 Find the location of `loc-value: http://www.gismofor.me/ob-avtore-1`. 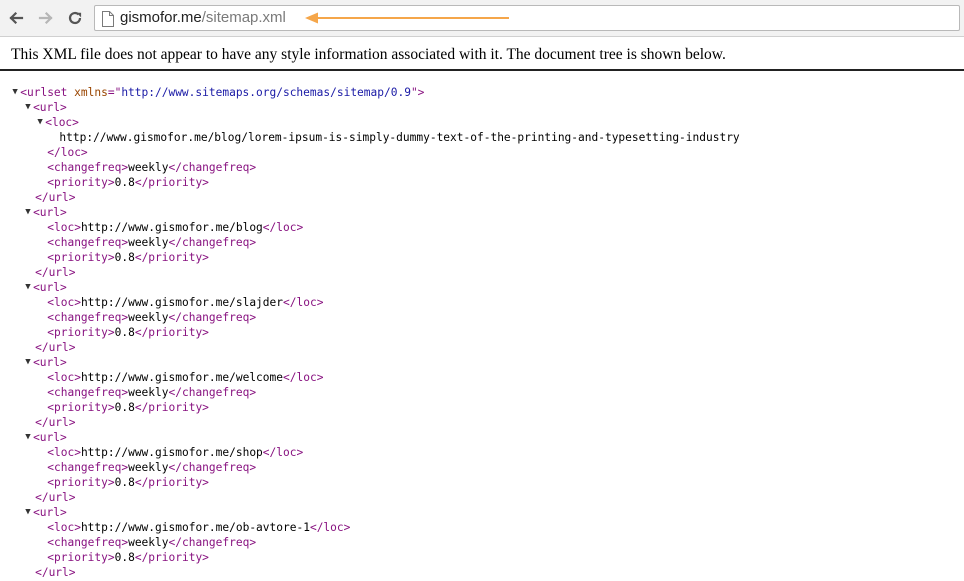

loc-value: http://www.gismofor.me/ob-avtore-1 is located at coordinates (195, 527).